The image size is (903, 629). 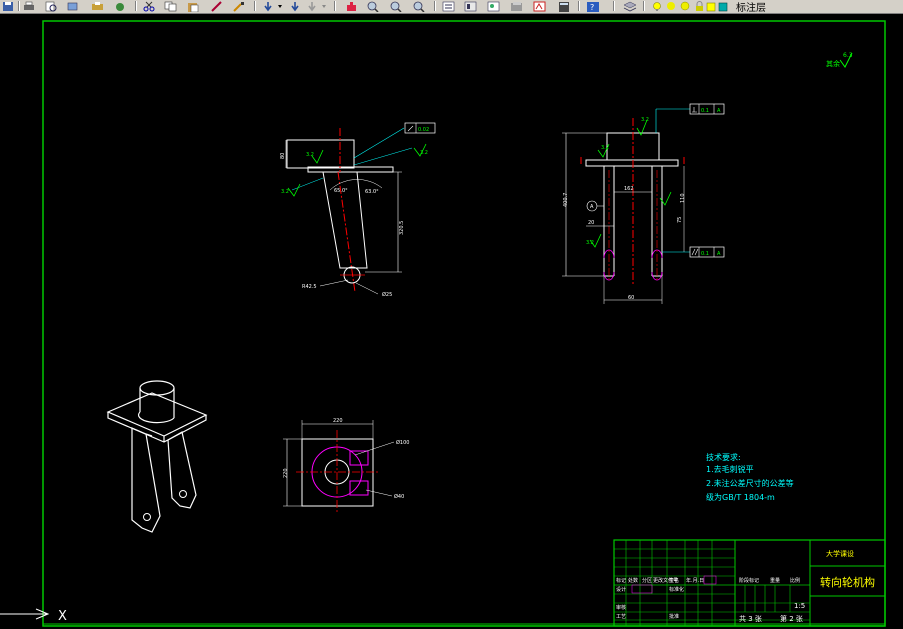 What do you see at coordinates (564, 6) in the screenshot?
I see `calculator-icon` at bounding box center [564, 6].